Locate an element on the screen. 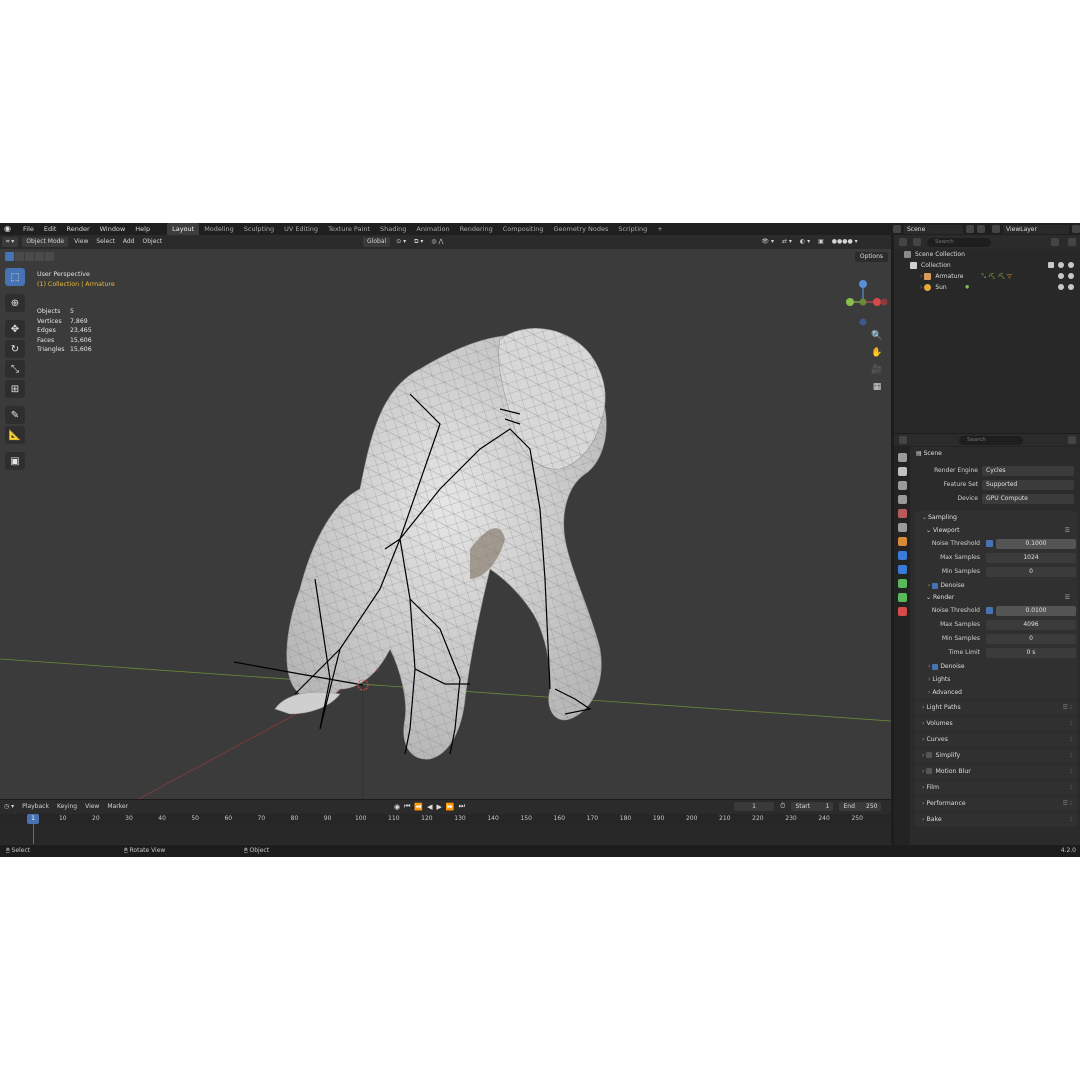  tool-tab-icon is located at coordinates (902, 457).